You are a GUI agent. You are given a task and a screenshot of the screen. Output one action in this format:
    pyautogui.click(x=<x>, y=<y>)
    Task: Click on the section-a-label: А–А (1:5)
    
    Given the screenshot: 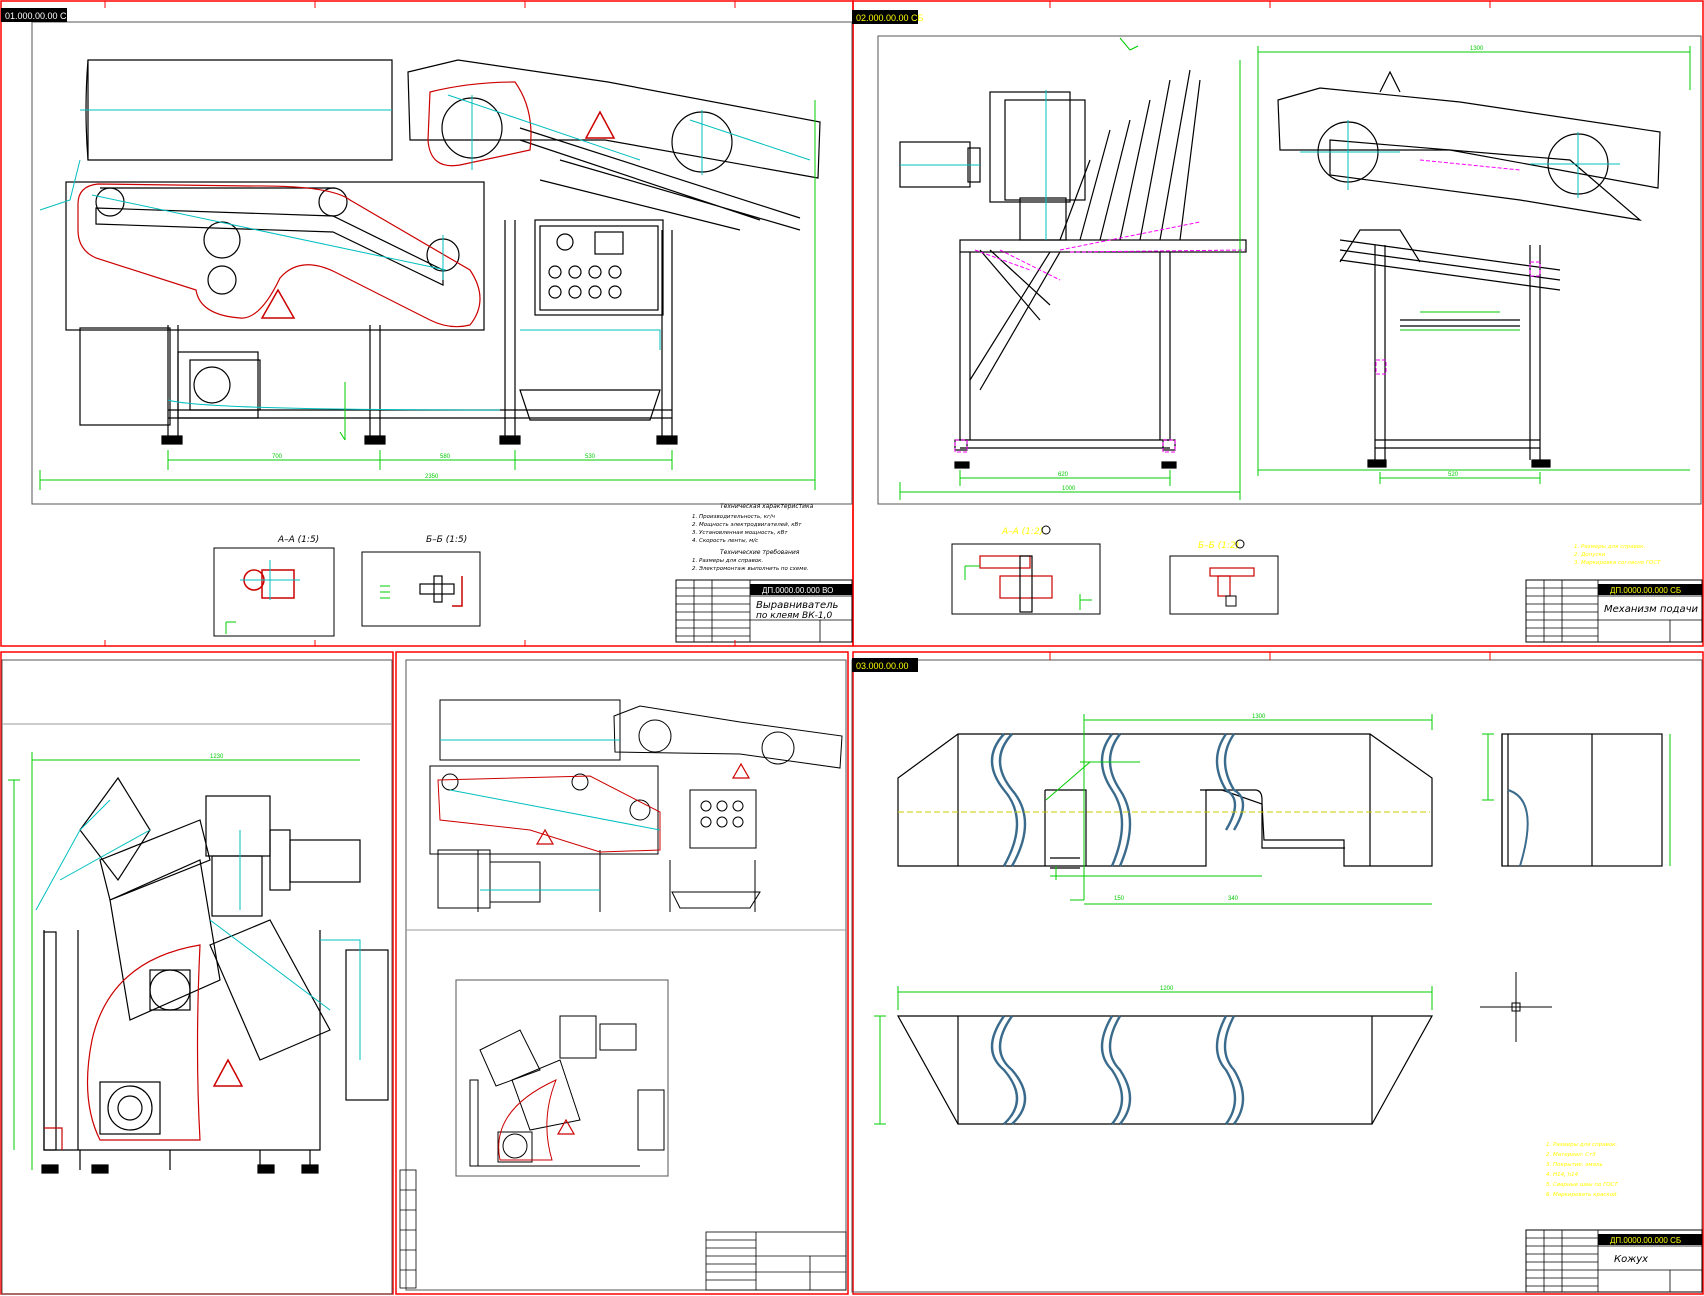 What is the action you would take?
    pyautogui.click(x=298, y=540)
    